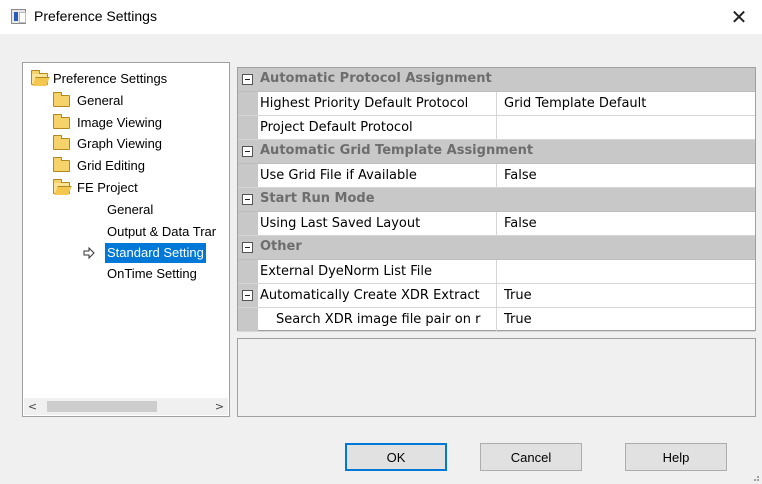 The image size is (762, 484). Describe the element at coordinates (531, 457) in the screenshot. I see `cancel-button: Cancel` at that location.